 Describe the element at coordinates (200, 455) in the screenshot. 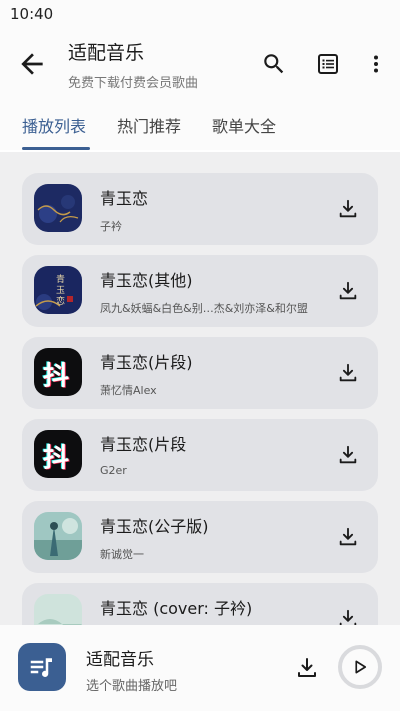

I see `song-card: 抖 抖 抖 青玉恋(片段 G2er` at that location.